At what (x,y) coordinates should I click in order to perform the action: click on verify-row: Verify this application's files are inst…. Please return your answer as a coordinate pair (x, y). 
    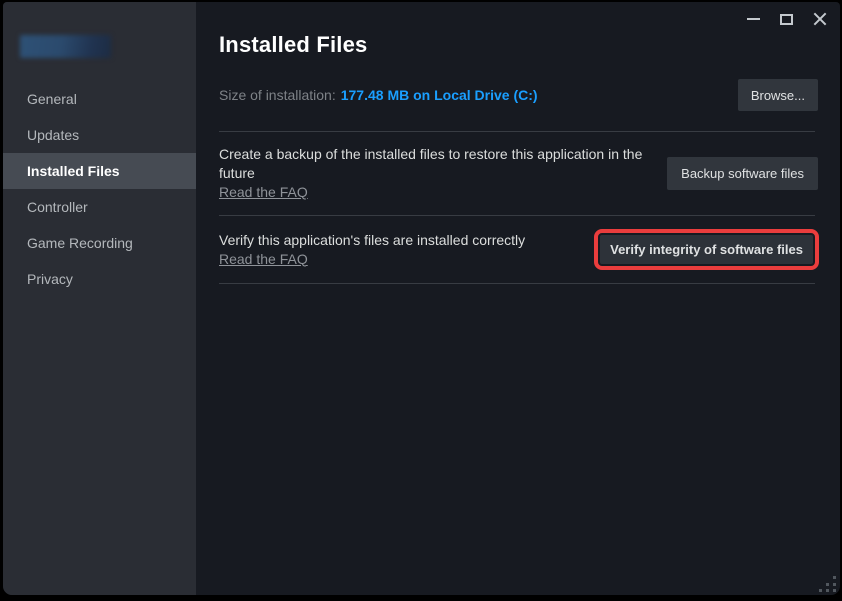
    Looking at the image, I should click on (519, 249).